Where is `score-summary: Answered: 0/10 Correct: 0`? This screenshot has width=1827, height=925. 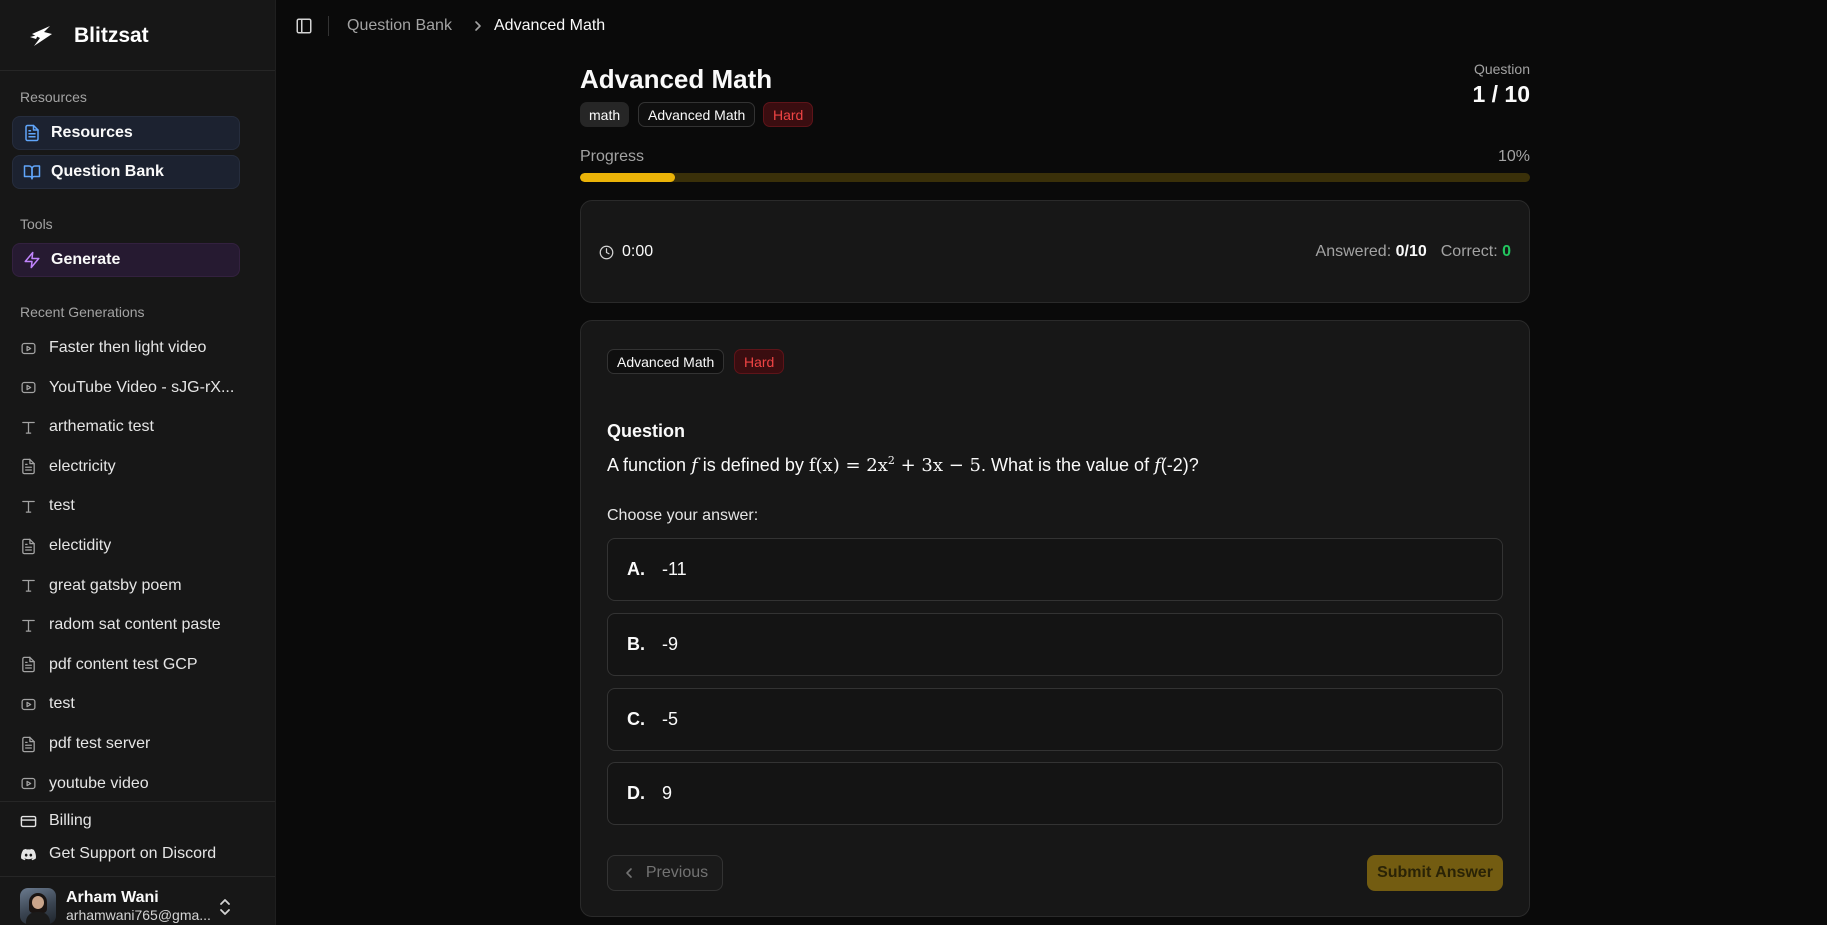
score-summary: Answered: 0/10 Correct: 0 is located at coordinates (1413, 252).